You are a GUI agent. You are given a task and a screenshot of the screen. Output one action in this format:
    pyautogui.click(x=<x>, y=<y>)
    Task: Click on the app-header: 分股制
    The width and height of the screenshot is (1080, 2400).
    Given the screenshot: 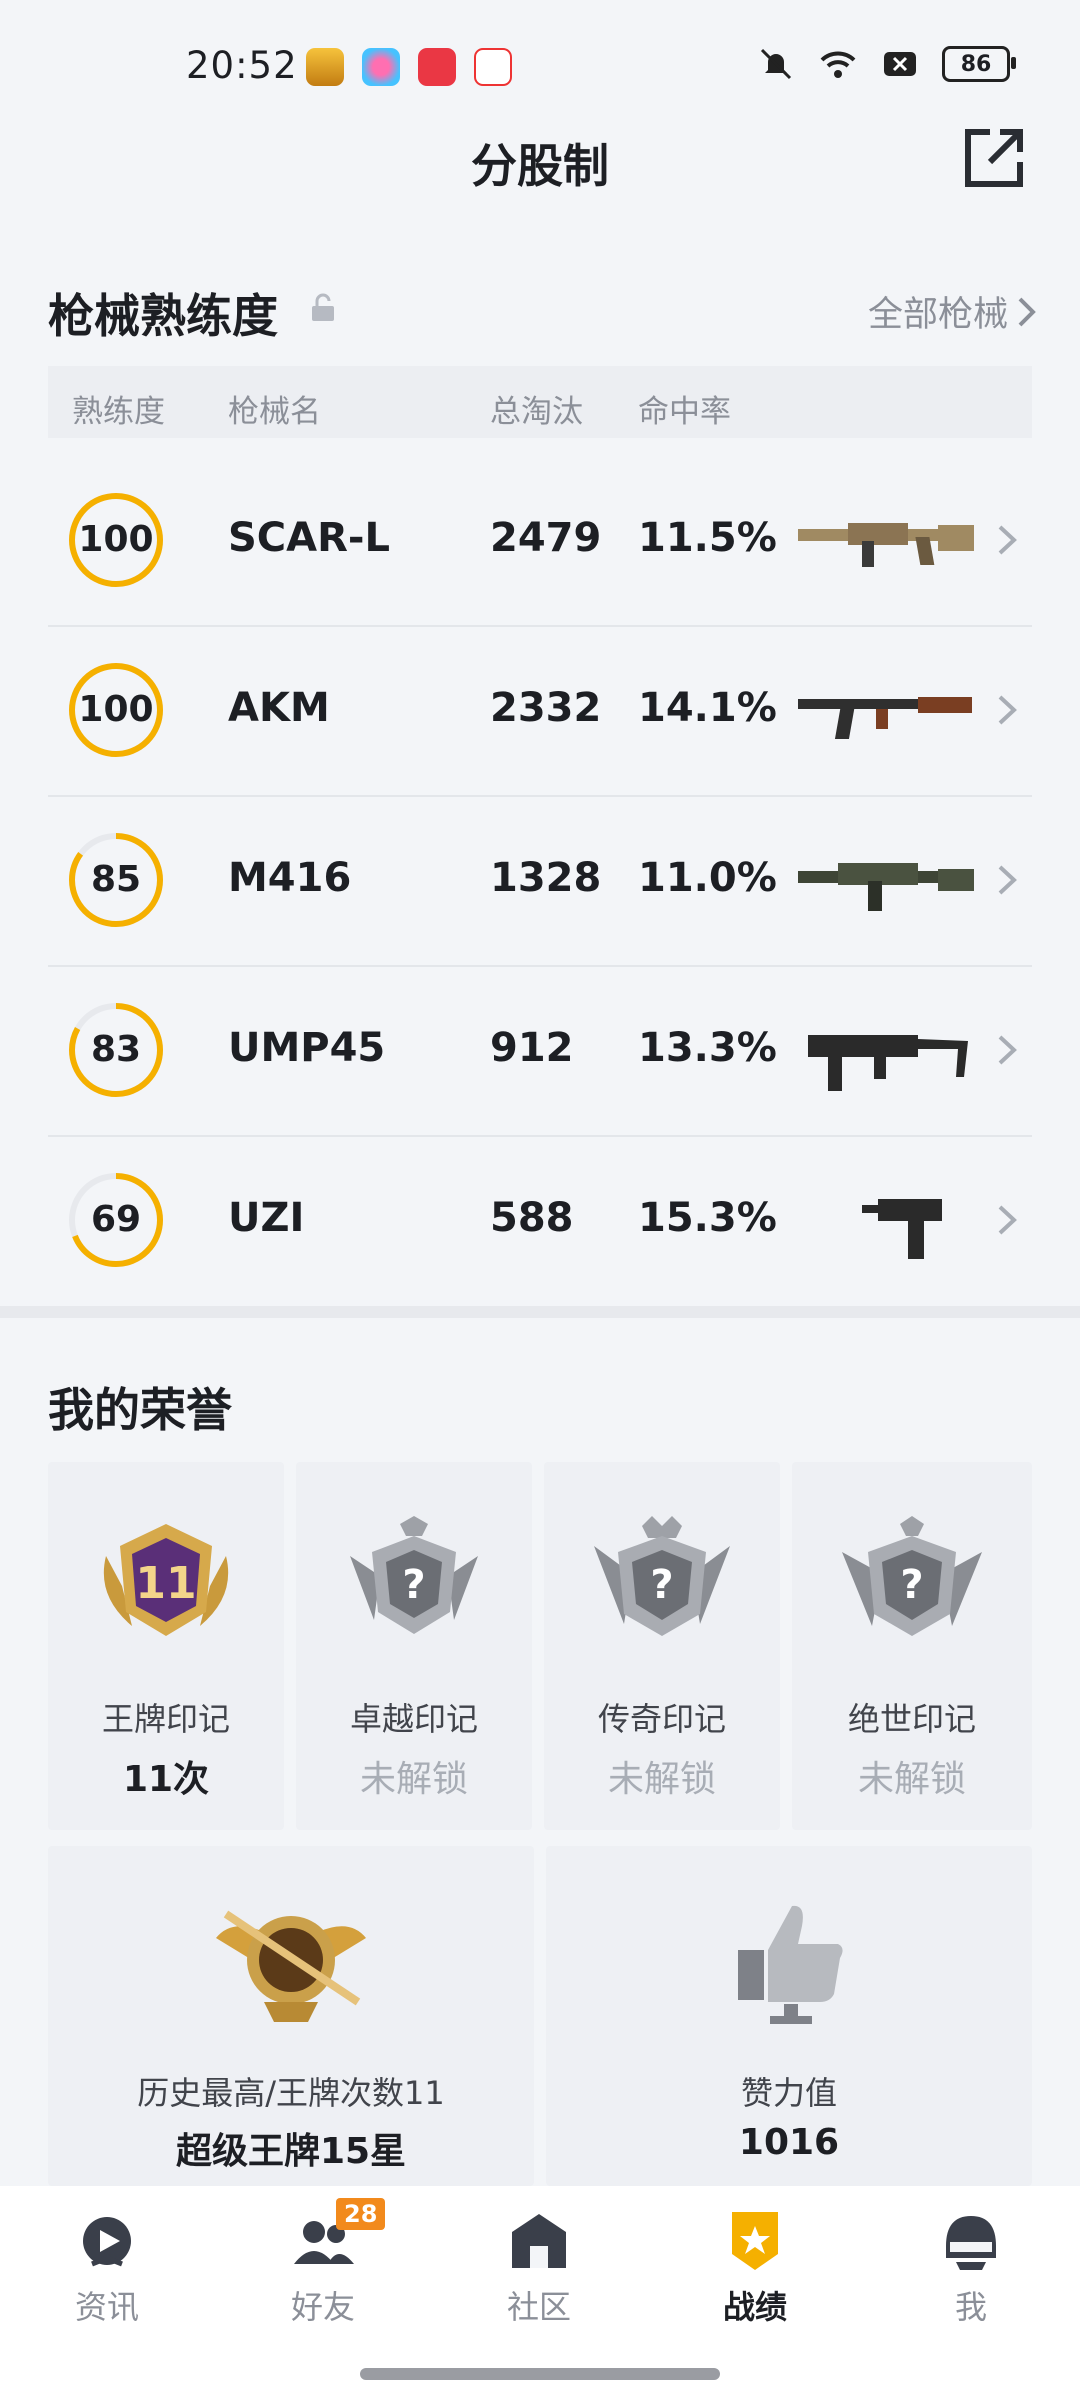 What is the action you would take?
    pyautogui.click(x=540, y=160)
    